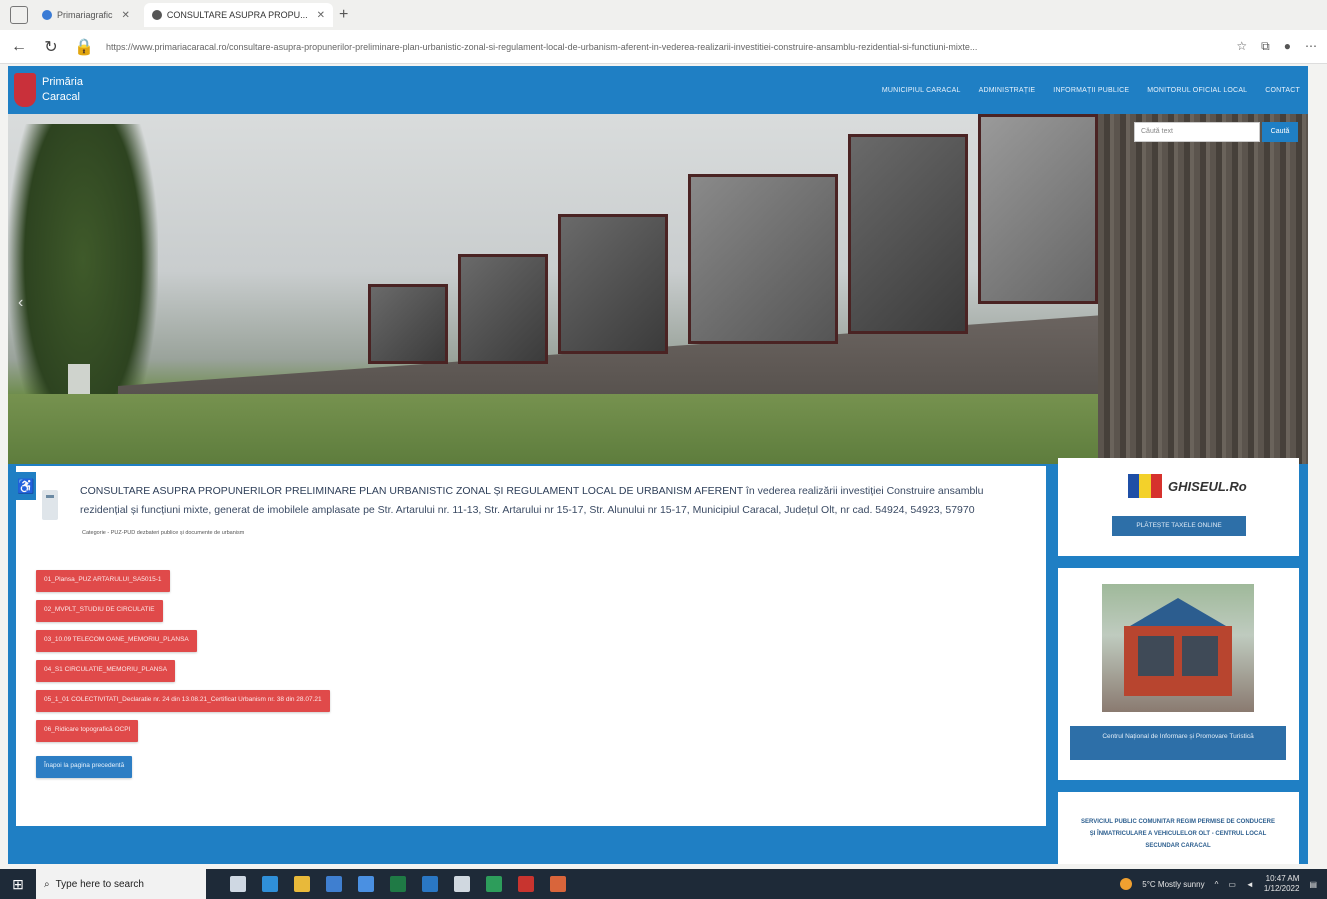 The image size is (1327, 899). Describe the element at coordinates (62, 90) in the screenshot. I see `logo-text: Primăria Caracal` at that location.